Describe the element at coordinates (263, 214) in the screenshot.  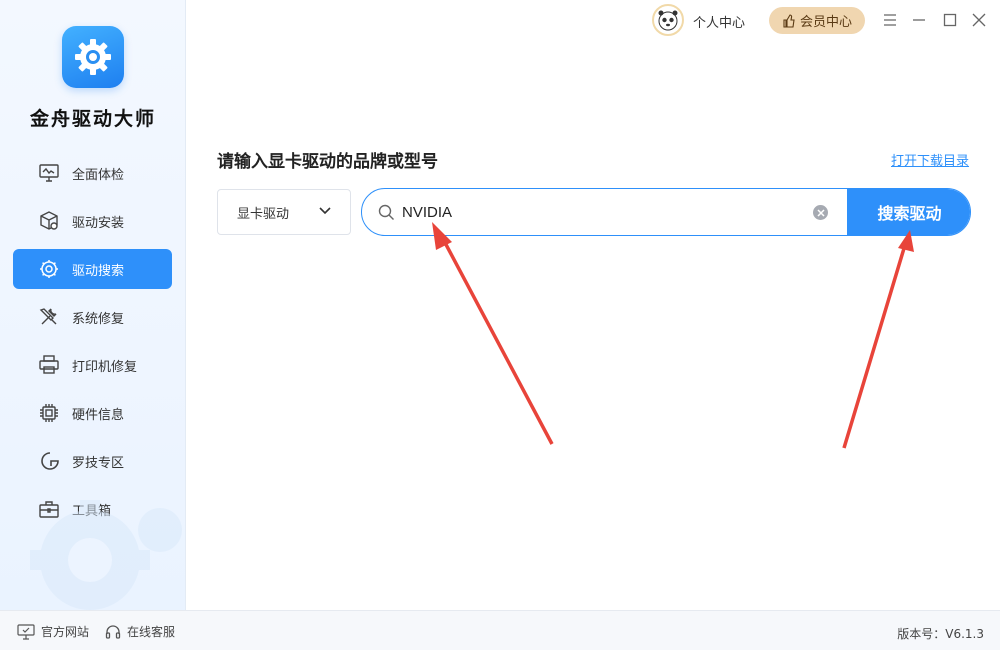
I see `driver-type-value: 显卡驱动` at that location.